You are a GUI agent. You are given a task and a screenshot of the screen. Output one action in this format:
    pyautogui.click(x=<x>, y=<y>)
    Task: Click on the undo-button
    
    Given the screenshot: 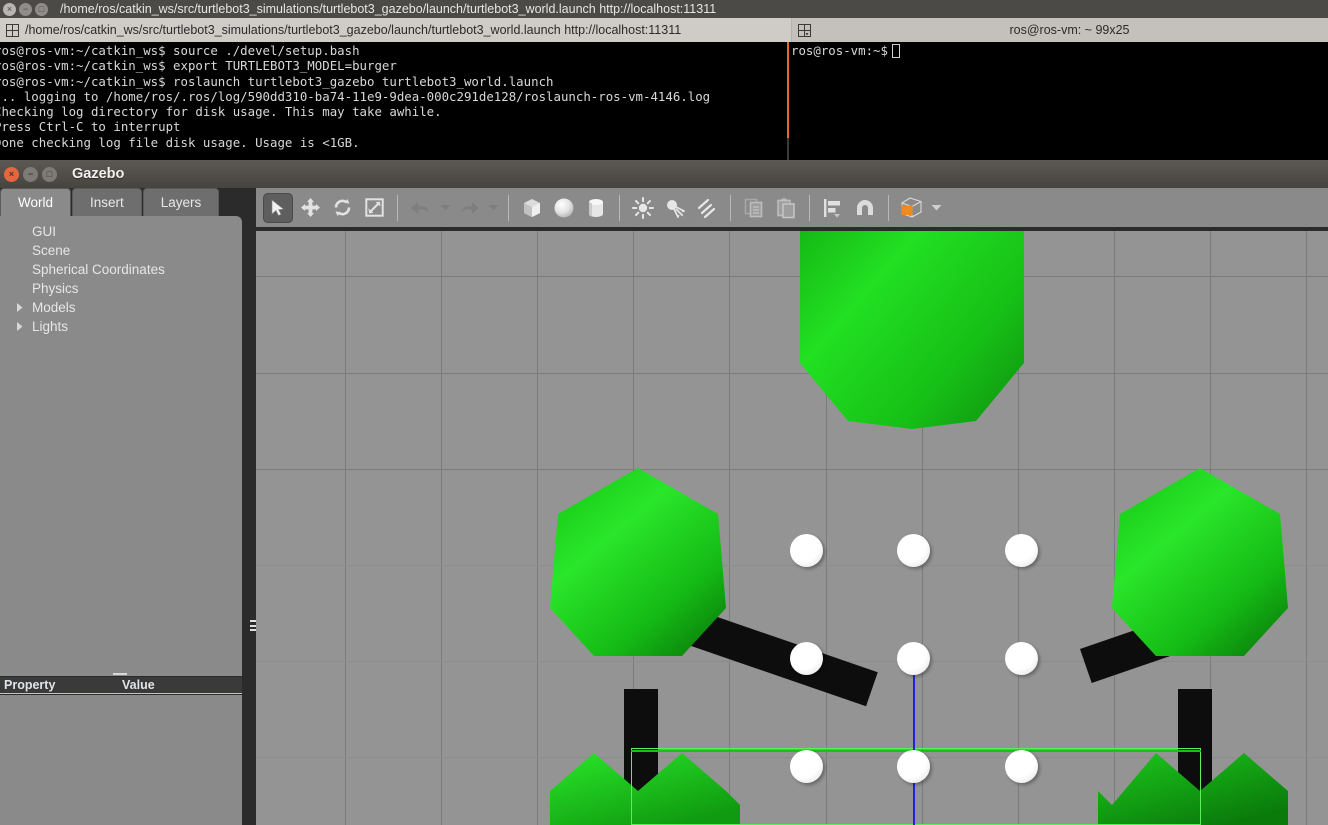 What is the action you would take?
    pyautogui.click(x=421, y=208)
    